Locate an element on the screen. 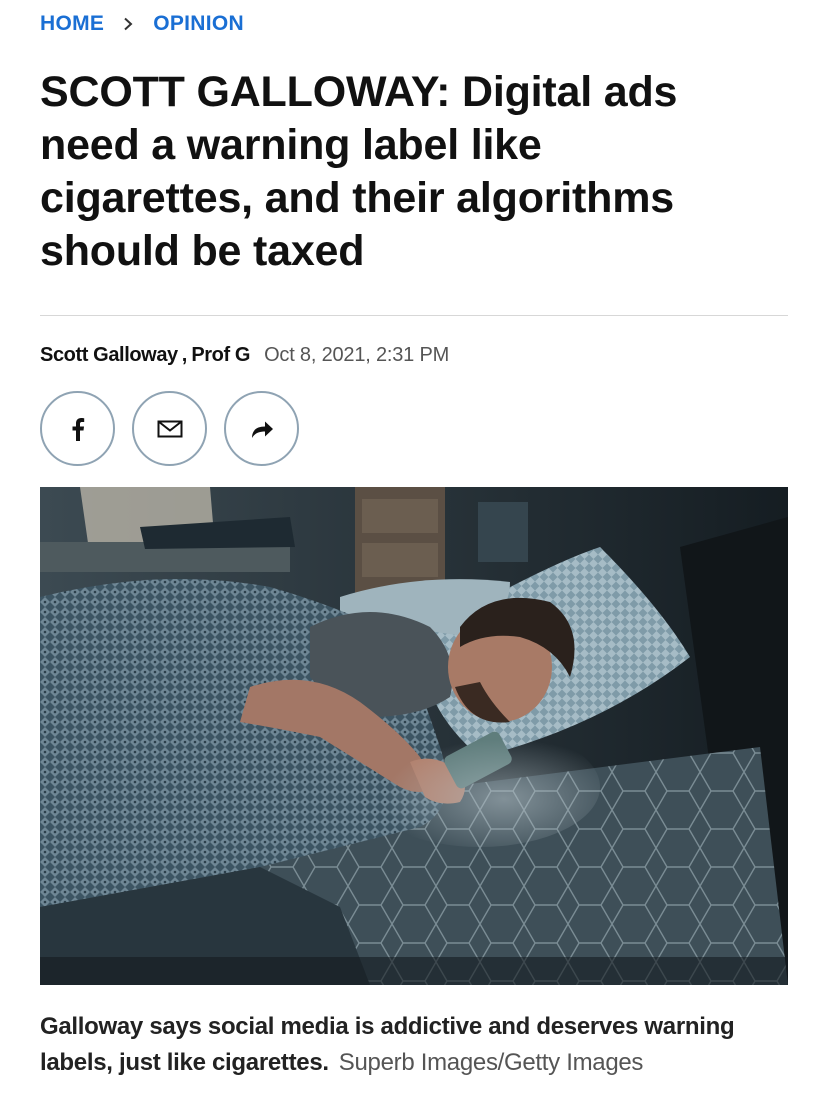  share-arrow-icon is located at coordinates (262, 429).